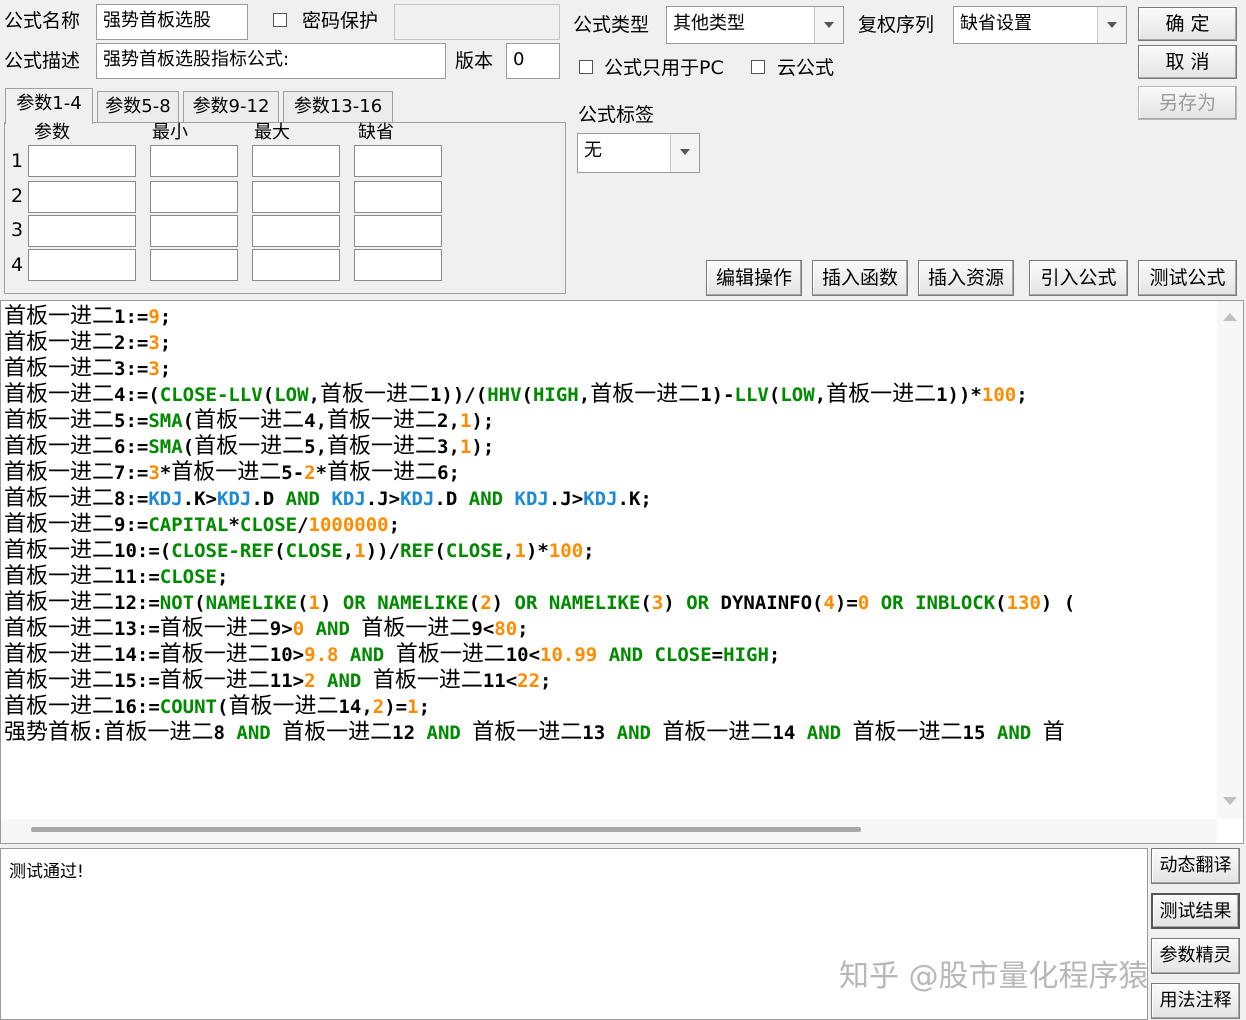  I want to click on horizontal-scrollbar, so click(609, 831).